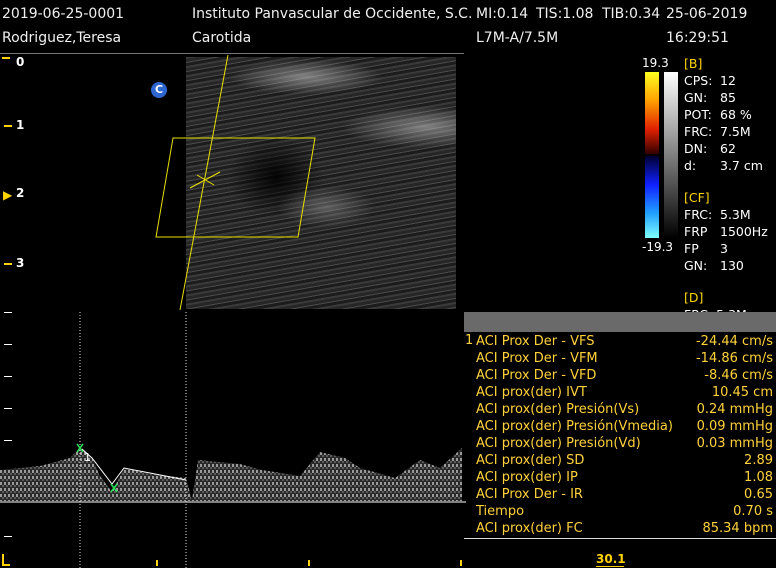 This screenshot has width=776, height=568. I want to click on measurement-row: ACI prox(der) IVT 10.45 cm, so click(620, 393).